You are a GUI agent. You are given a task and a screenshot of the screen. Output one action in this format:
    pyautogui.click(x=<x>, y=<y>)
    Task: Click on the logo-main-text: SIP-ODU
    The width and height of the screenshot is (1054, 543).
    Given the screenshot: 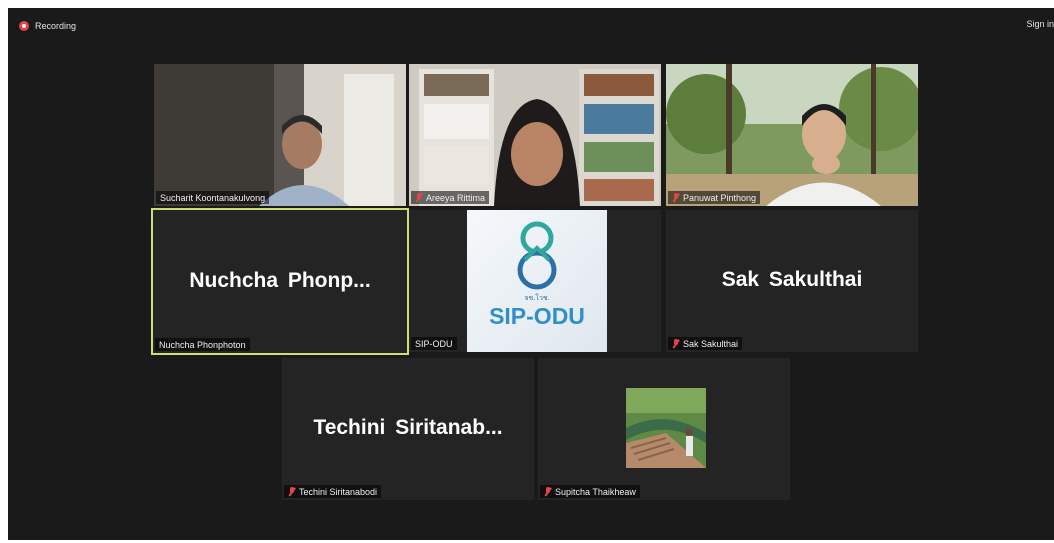 What is the action you would take?
    pyautogui.click(x=537, y=316)
    